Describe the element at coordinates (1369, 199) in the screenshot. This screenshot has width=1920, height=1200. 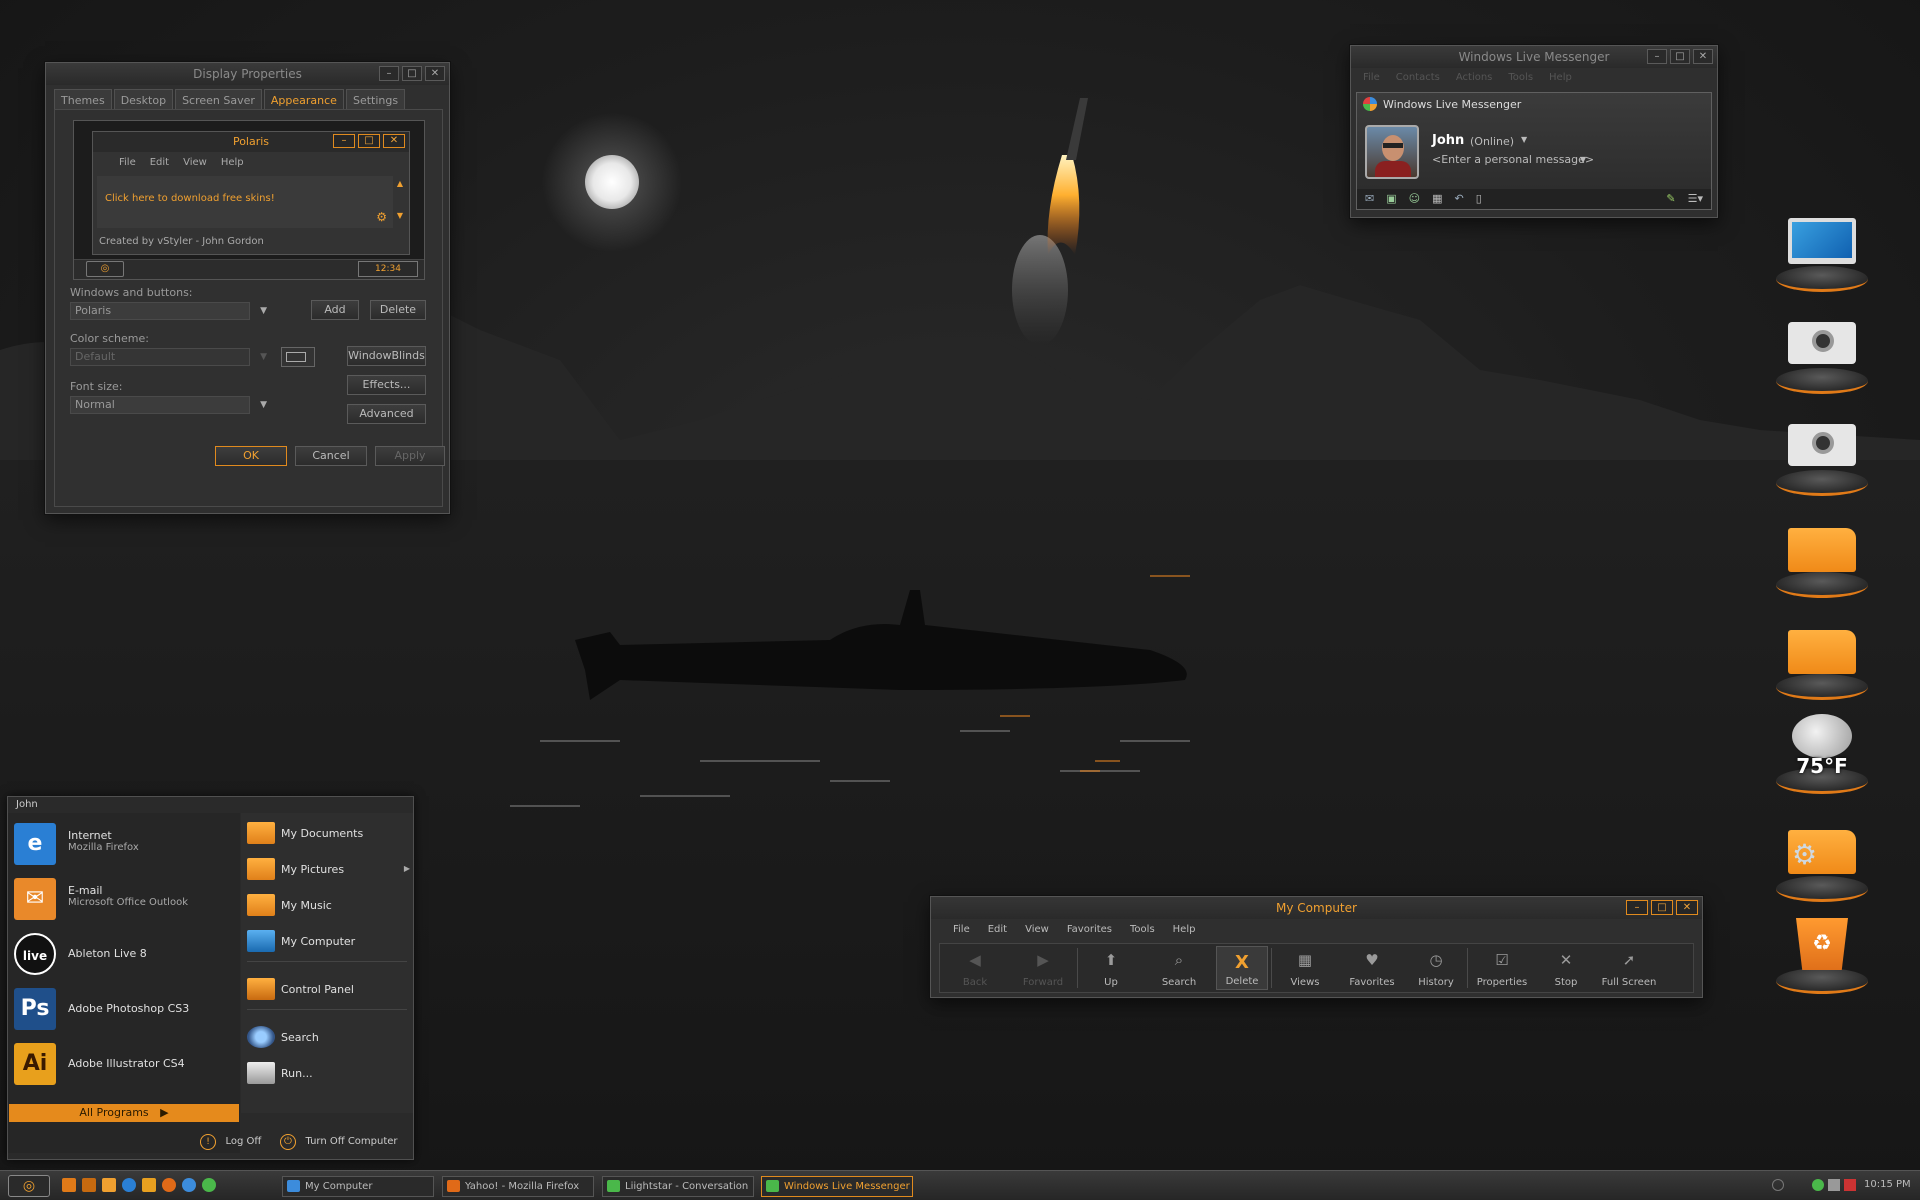
I see `mail-icon: ✉` at that location.